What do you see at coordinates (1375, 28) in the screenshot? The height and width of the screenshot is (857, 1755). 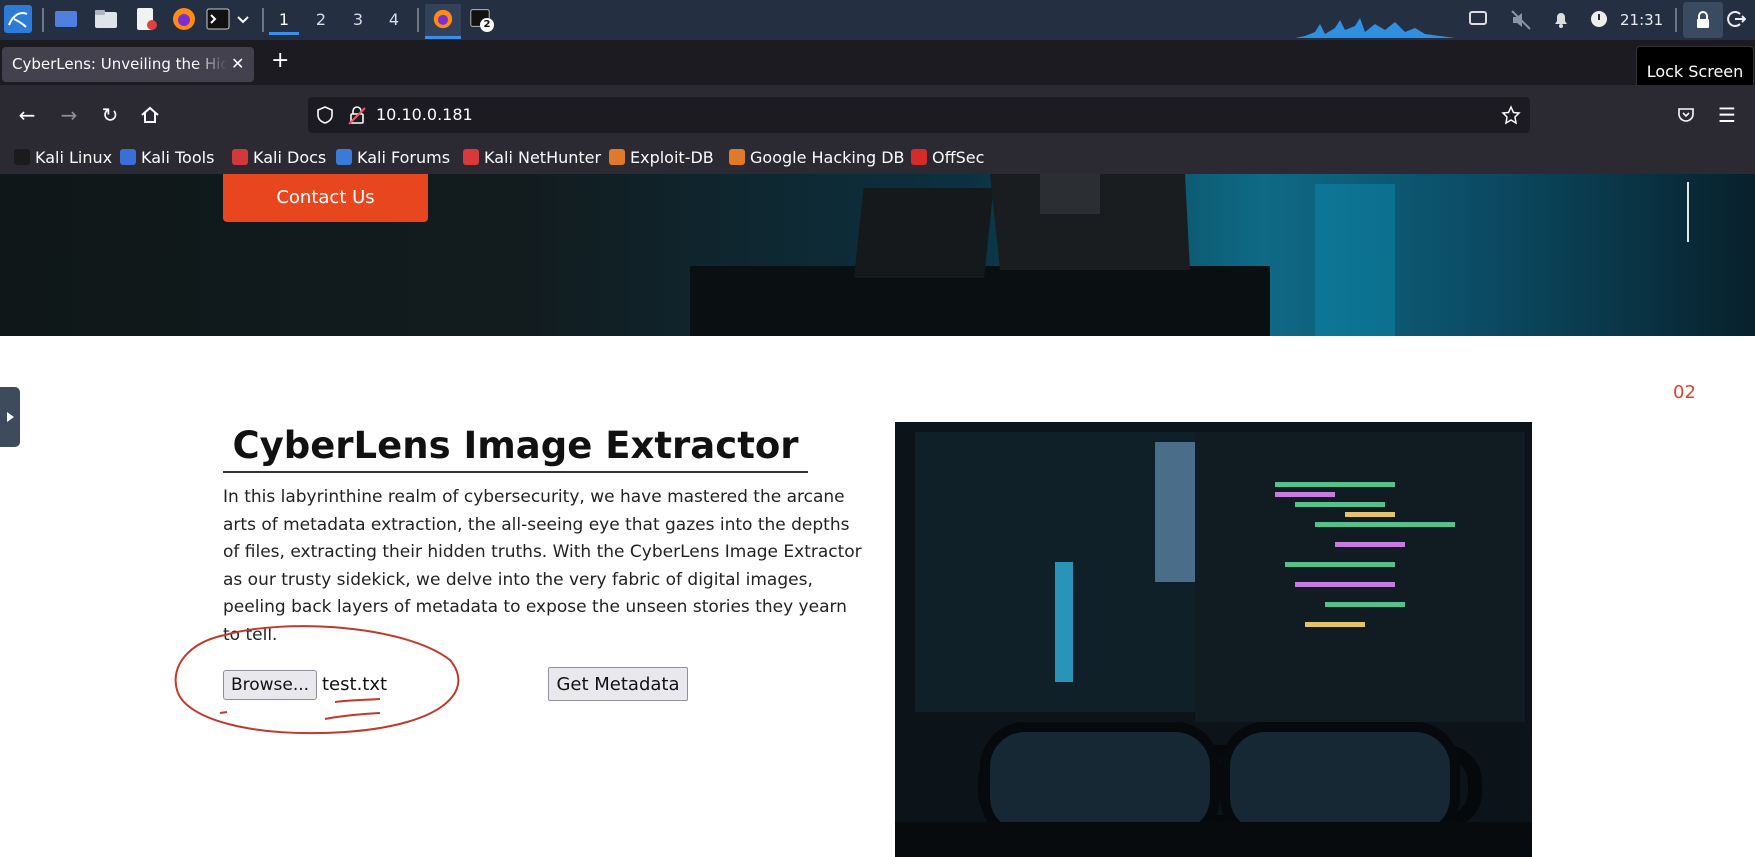 I see `cpu-graph` at bounding box center [1375, 28].